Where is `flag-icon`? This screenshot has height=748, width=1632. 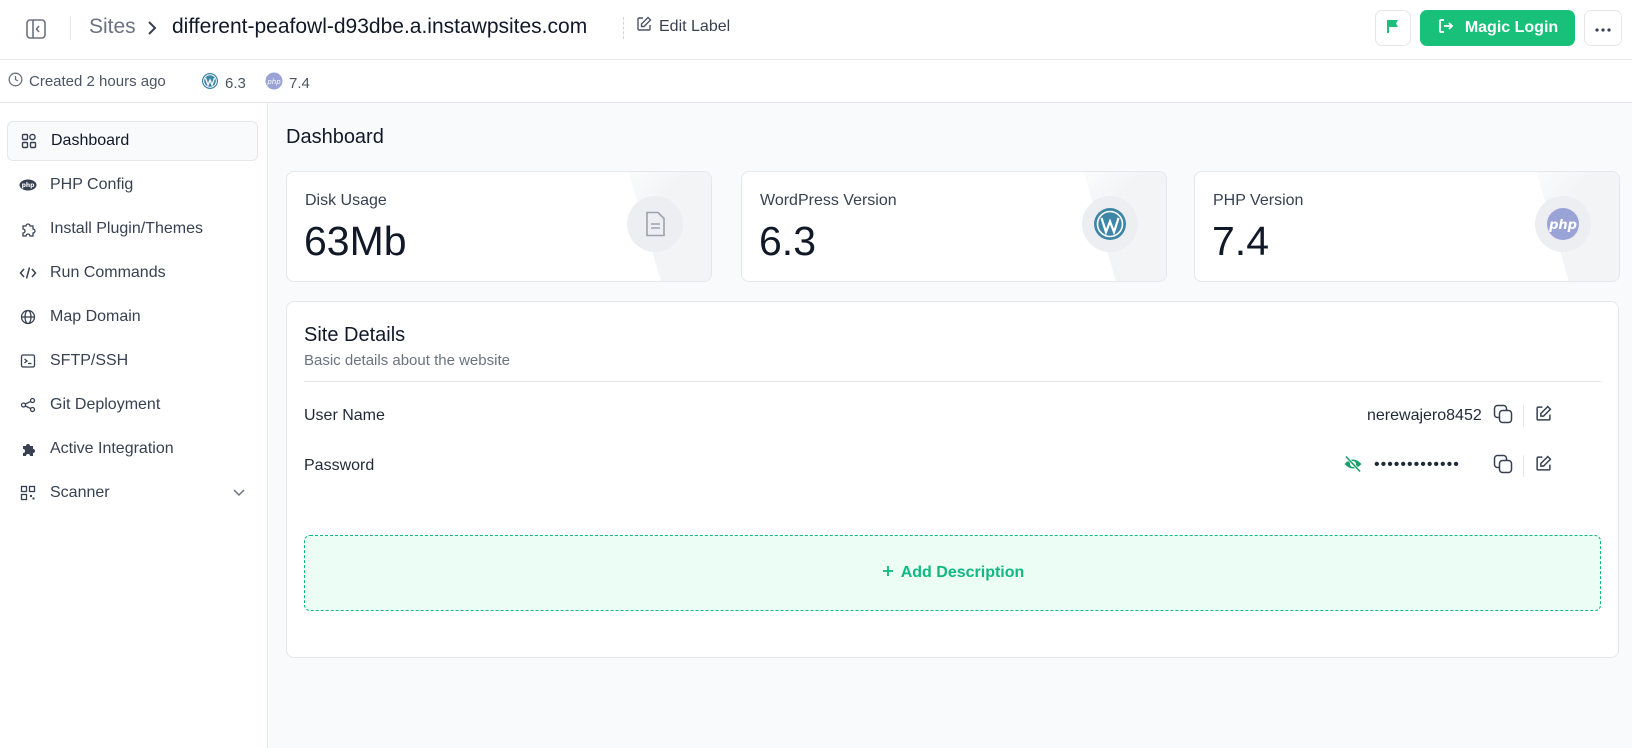 flag-icon is located at coordinates (1393, 28).